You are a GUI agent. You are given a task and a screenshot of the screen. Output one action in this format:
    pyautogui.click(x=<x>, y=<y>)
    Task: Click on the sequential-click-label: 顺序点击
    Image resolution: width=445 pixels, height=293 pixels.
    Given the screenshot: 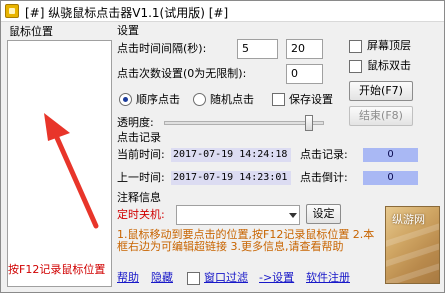 What is the action you would take?
    pyautogui.click(x=158, y=99)
    